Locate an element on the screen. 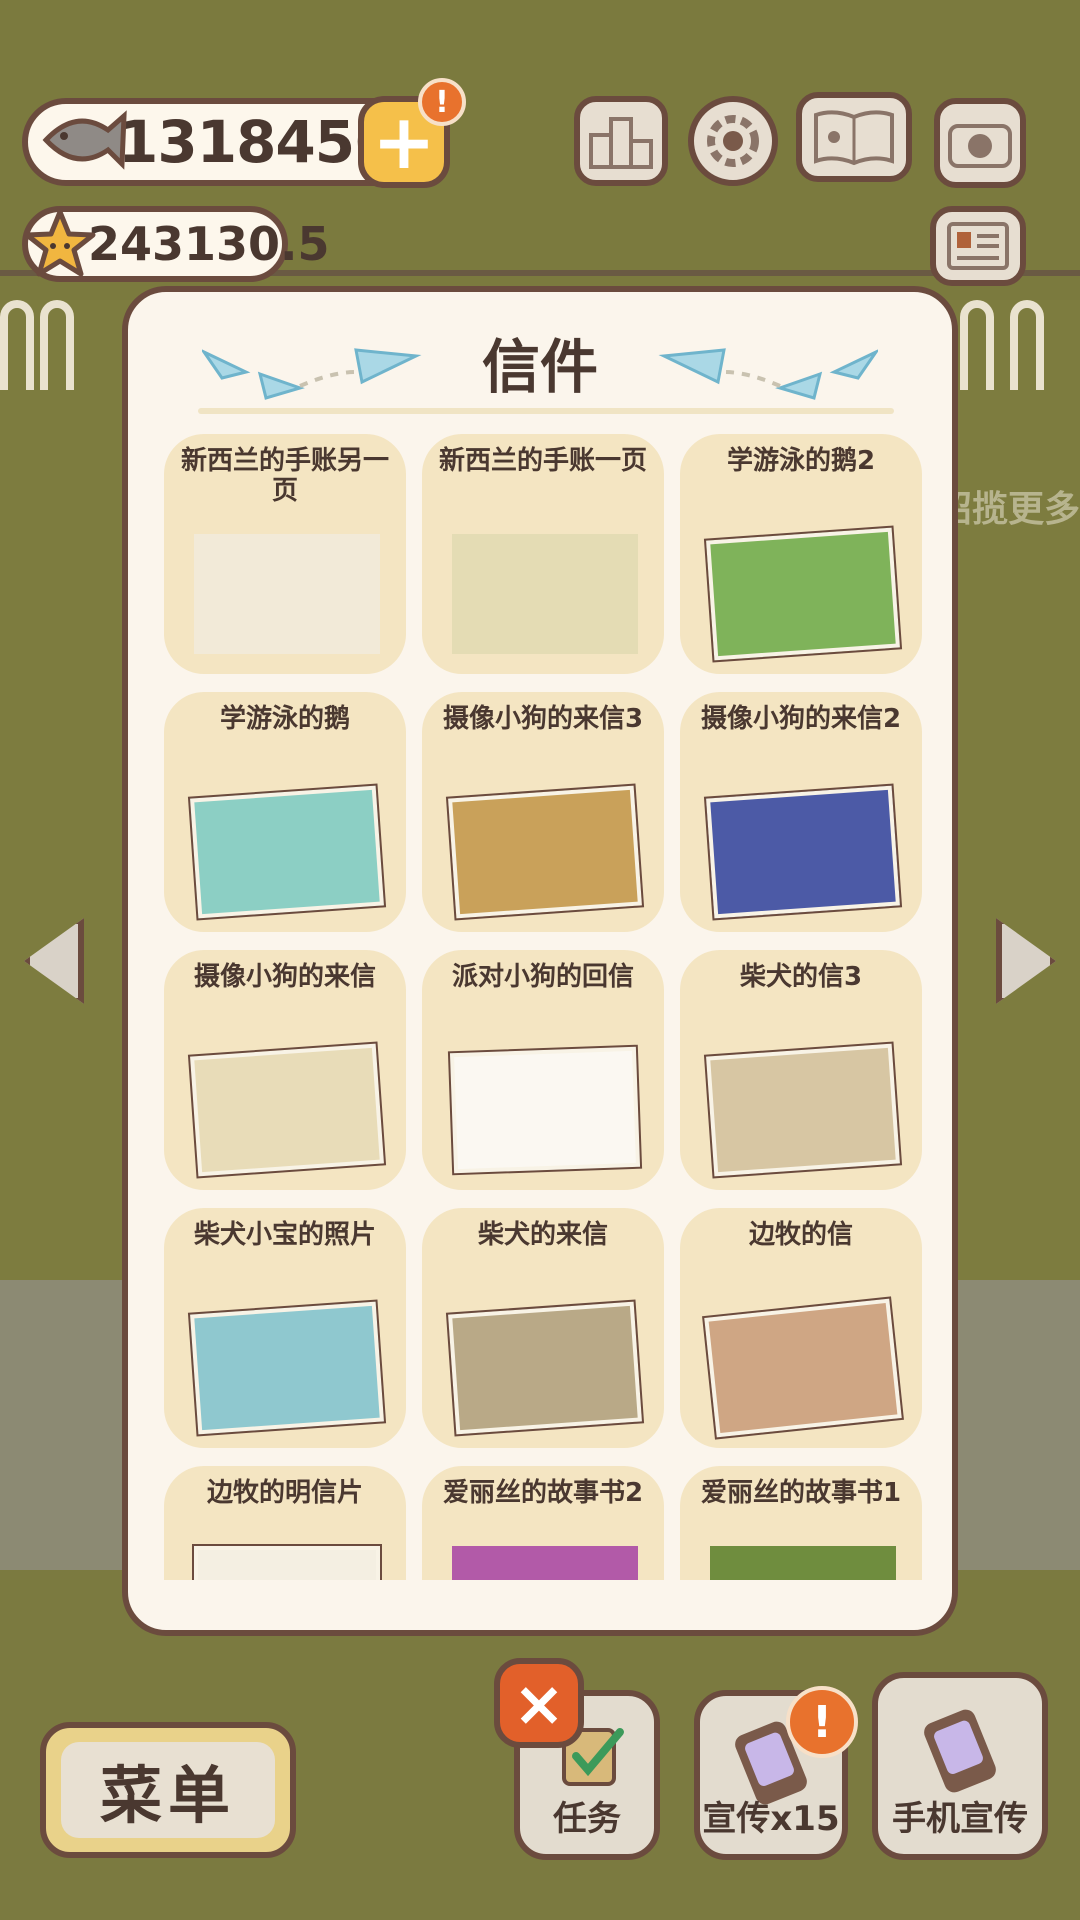  letter-title: 摄像小狗的来信 is located at coordinates (284, 977).